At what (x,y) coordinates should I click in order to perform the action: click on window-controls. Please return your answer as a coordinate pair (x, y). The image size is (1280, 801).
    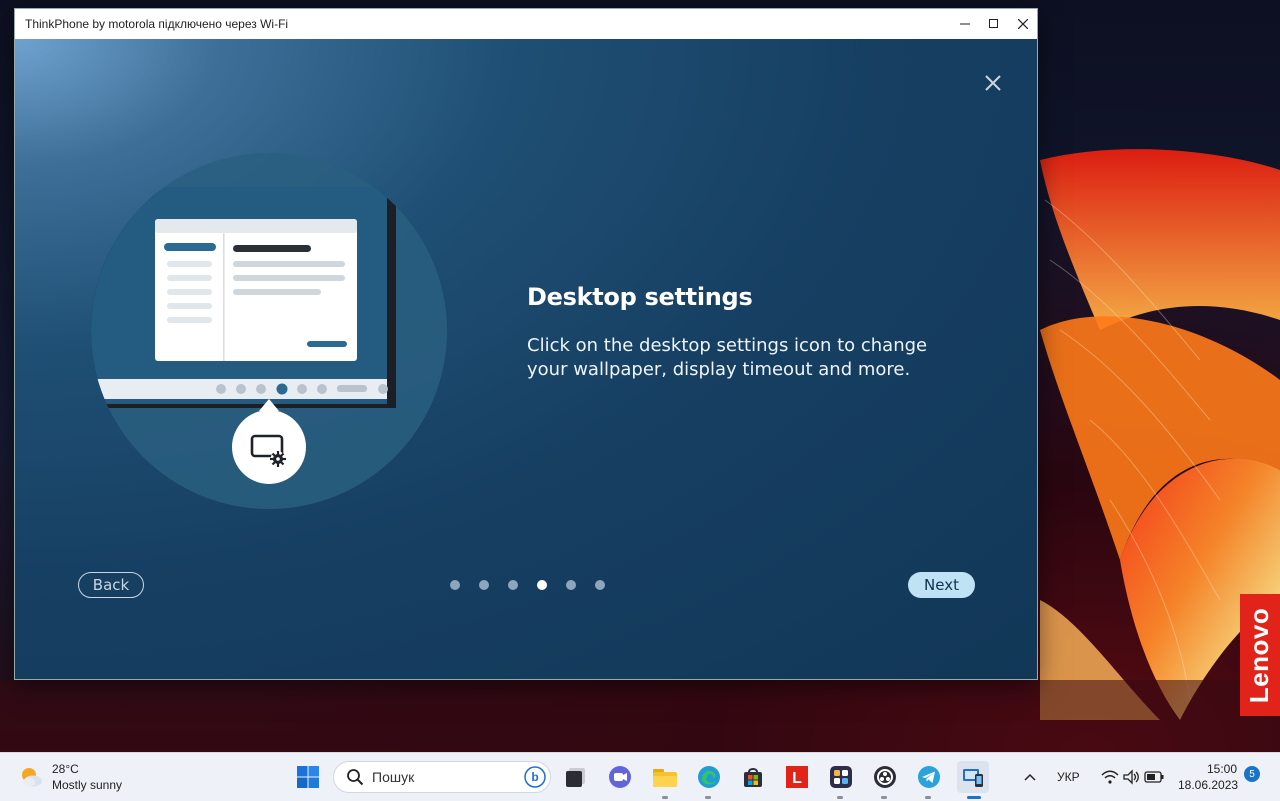
    Looking at the image, I should click on (993, 24).